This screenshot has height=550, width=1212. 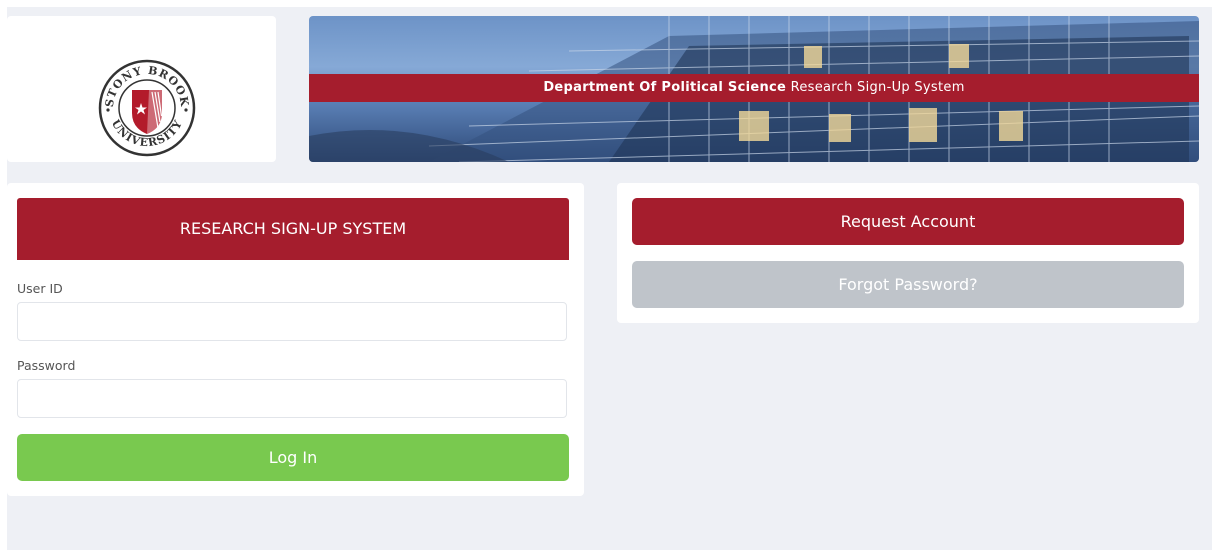 What do you see at coordinates (292, 321) in the screenshot?
I see `userid-input` at bounding box center [292, 321].